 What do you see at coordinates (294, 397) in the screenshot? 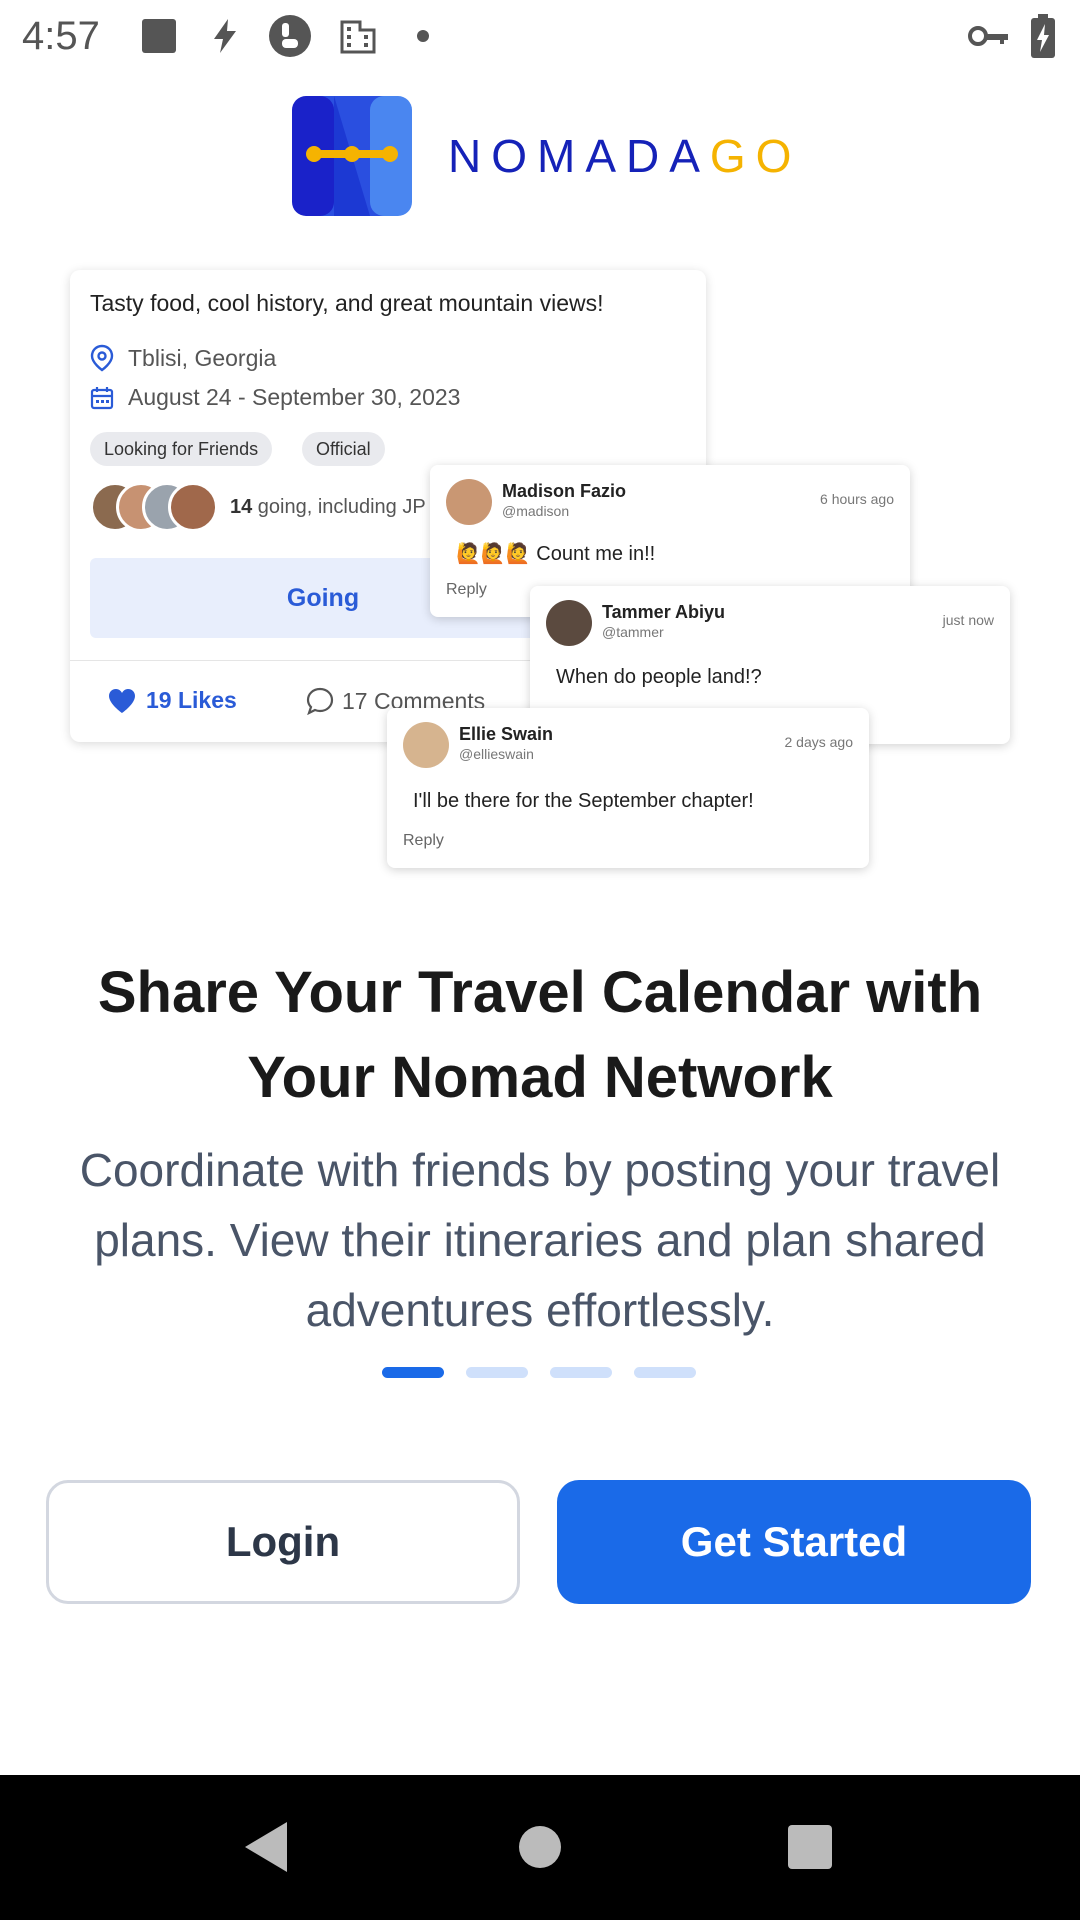
I see `event-dates-text: August 24 - September 30, 2023` at bounding box center [294, 397].